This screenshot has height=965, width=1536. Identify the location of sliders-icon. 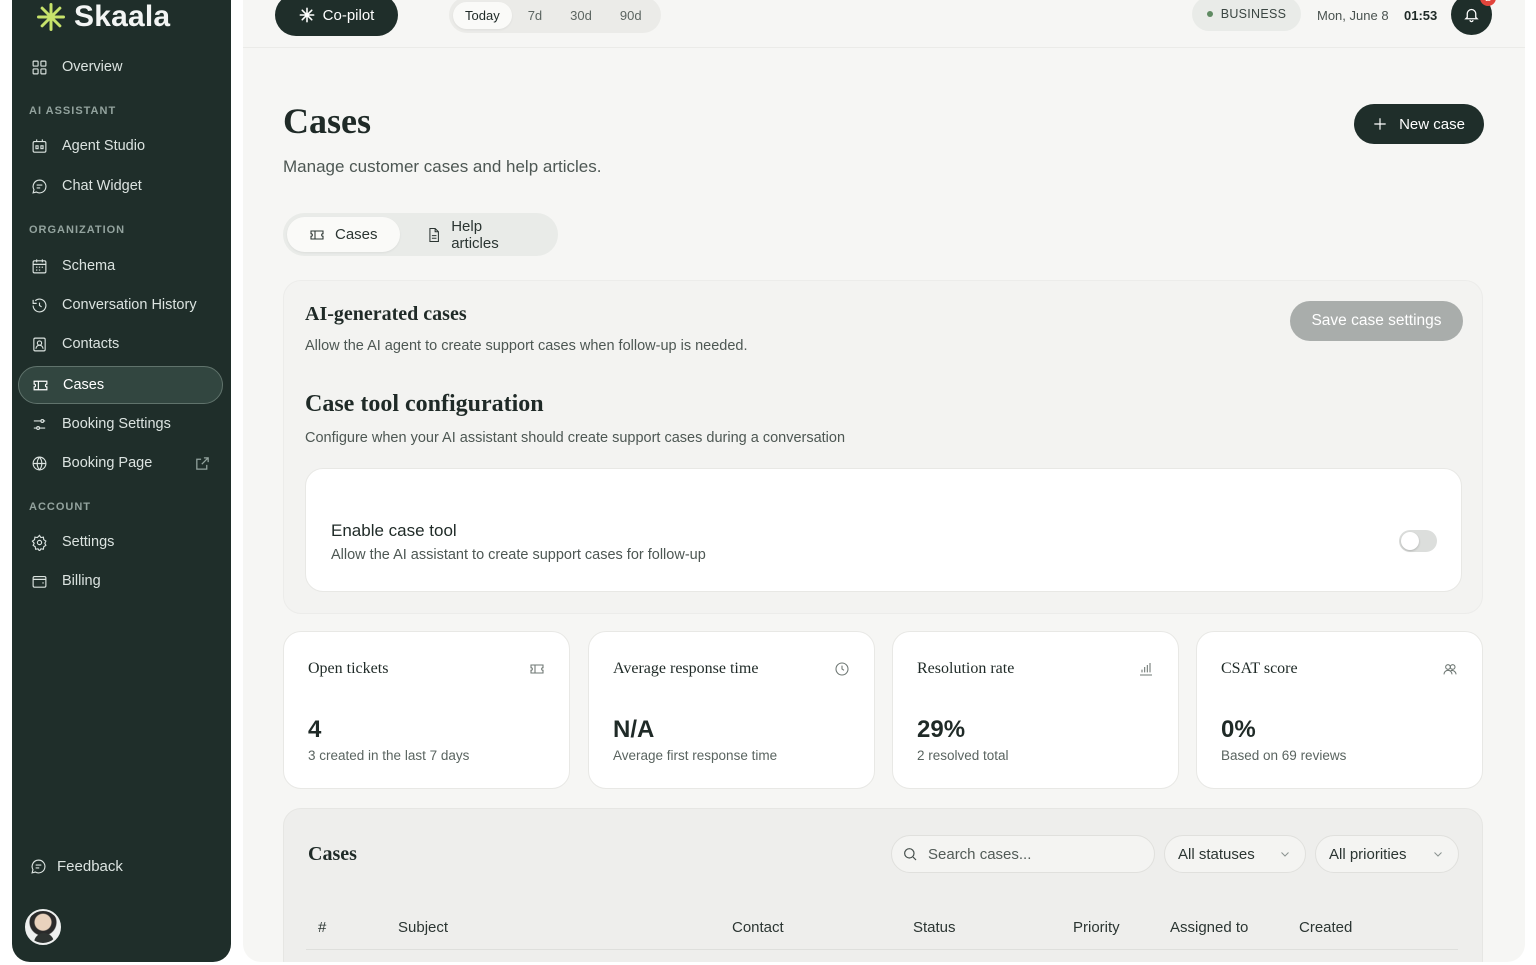
(39, 424).